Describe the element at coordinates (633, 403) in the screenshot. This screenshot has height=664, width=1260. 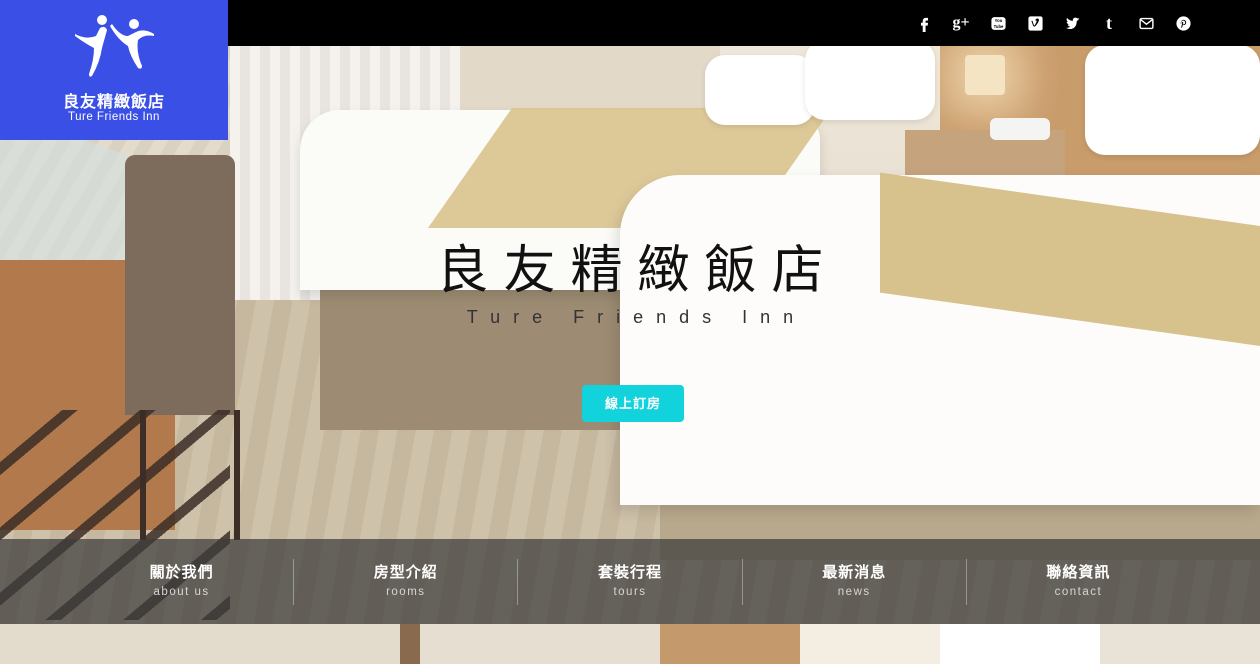
I see `book-online-button: 線上訂房` at that location.